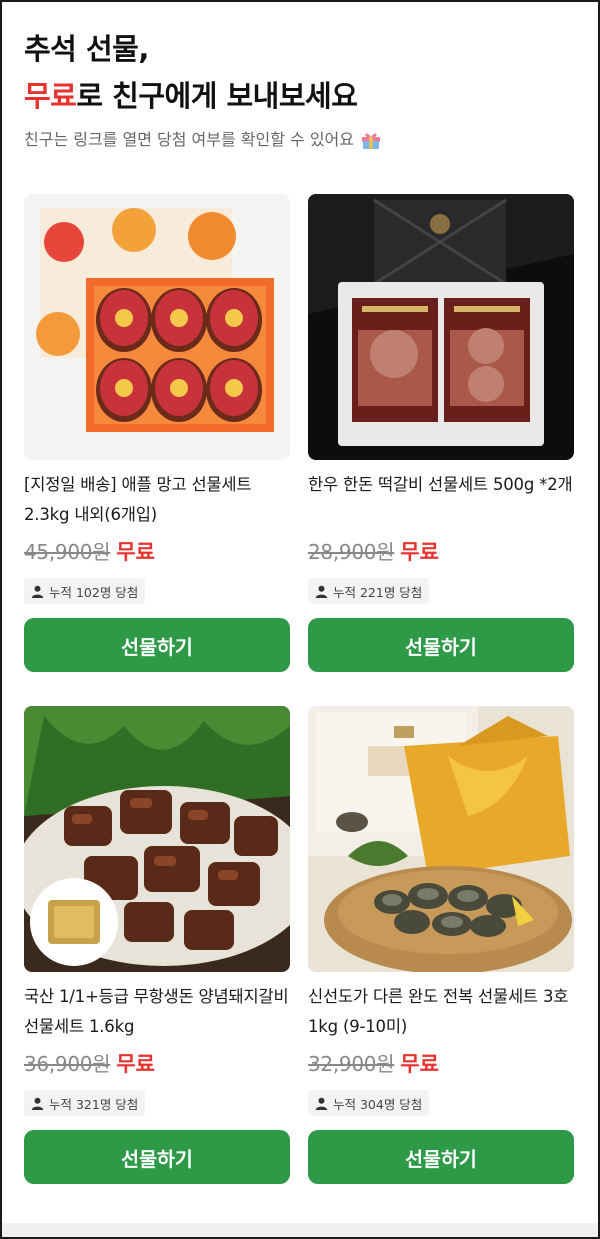 Image resolution: width=600 pixels, height=1239 pixels. Describe the element at coordinates (50, 96) in the screenshot. I see `title-accent: 무료` at that location.